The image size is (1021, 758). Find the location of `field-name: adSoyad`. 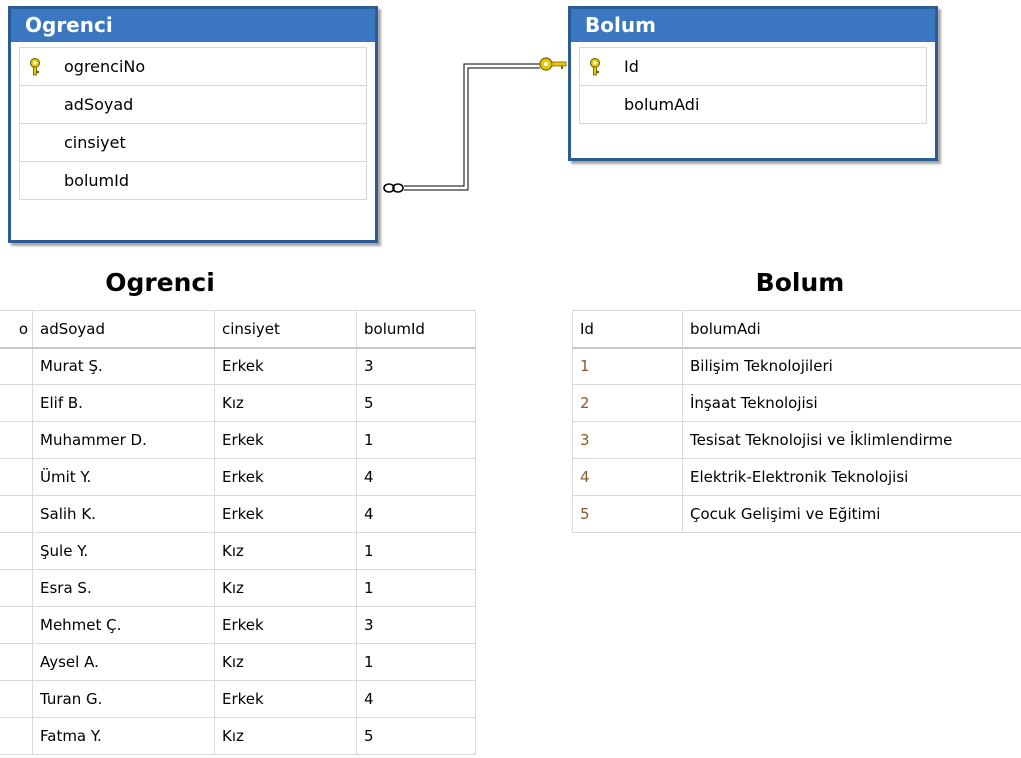

field-name: adSoyad is located at coordinates (99, 104).